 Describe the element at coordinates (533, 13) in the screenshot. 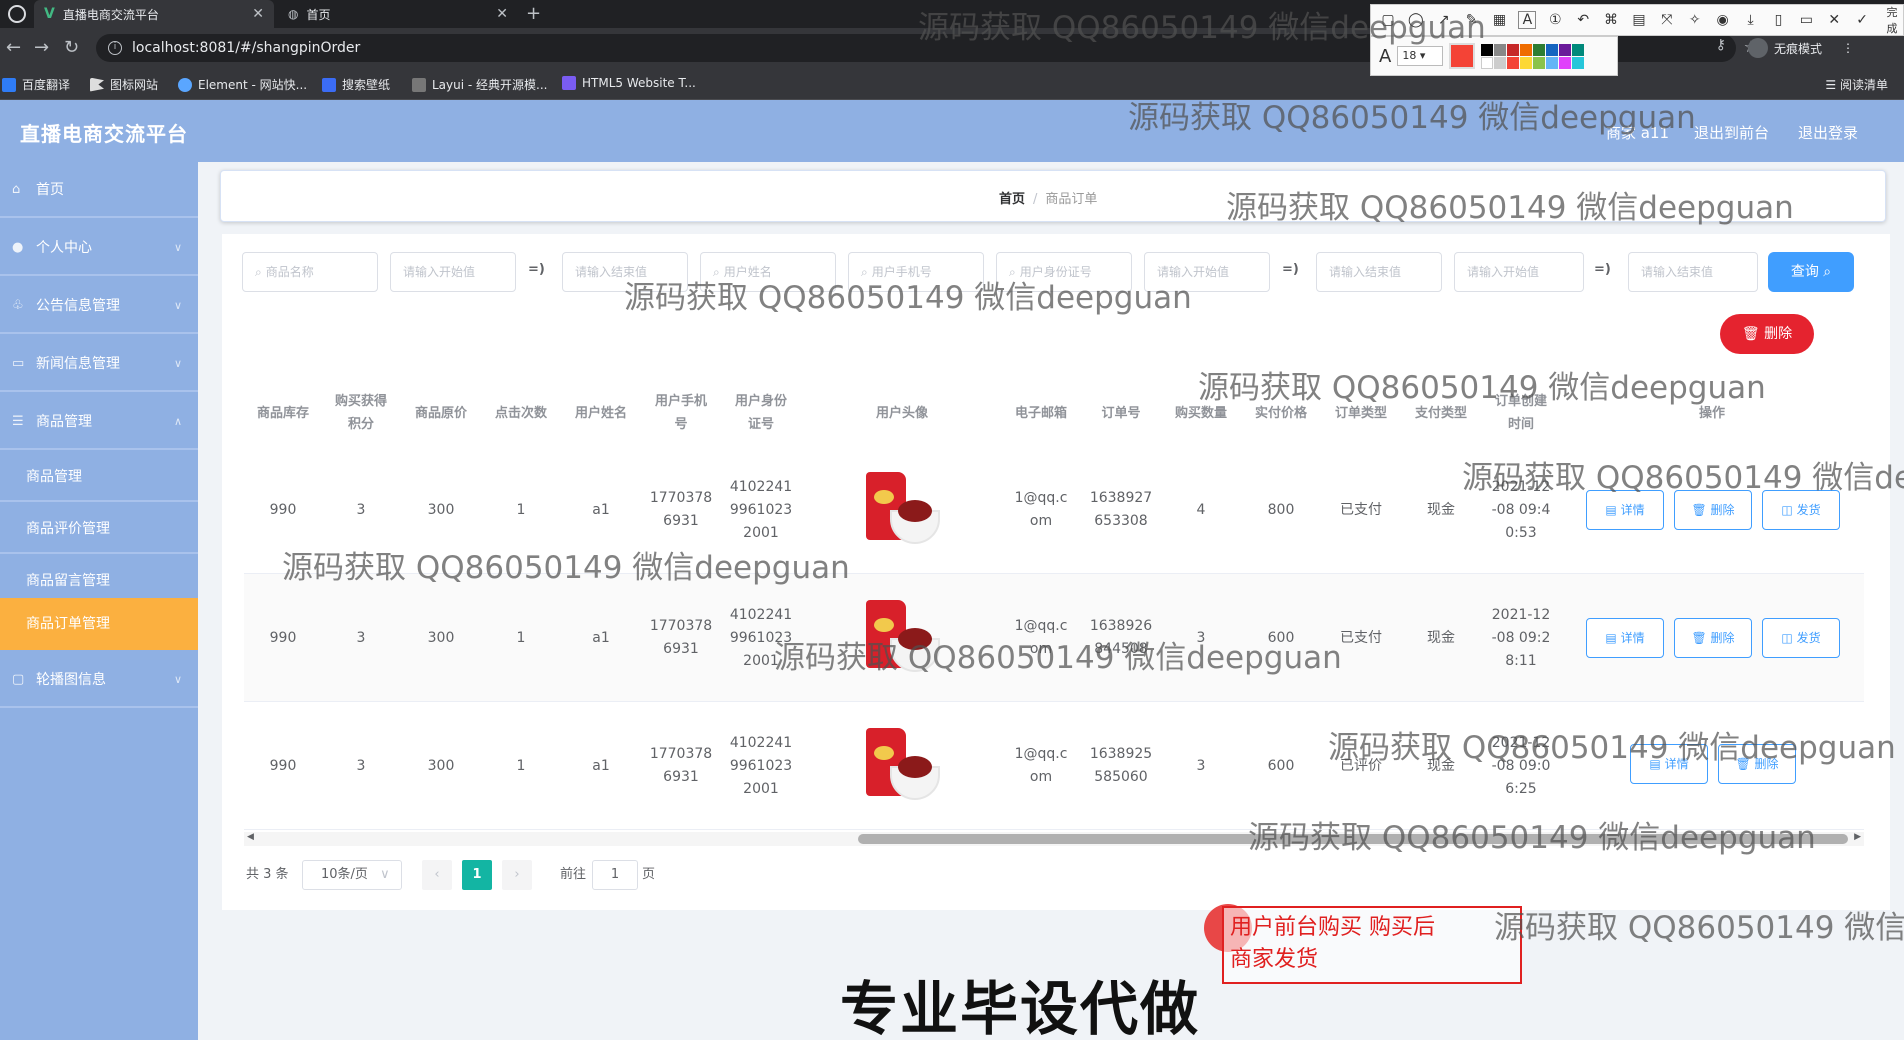

I see `new-tab-icon: +` at that location.